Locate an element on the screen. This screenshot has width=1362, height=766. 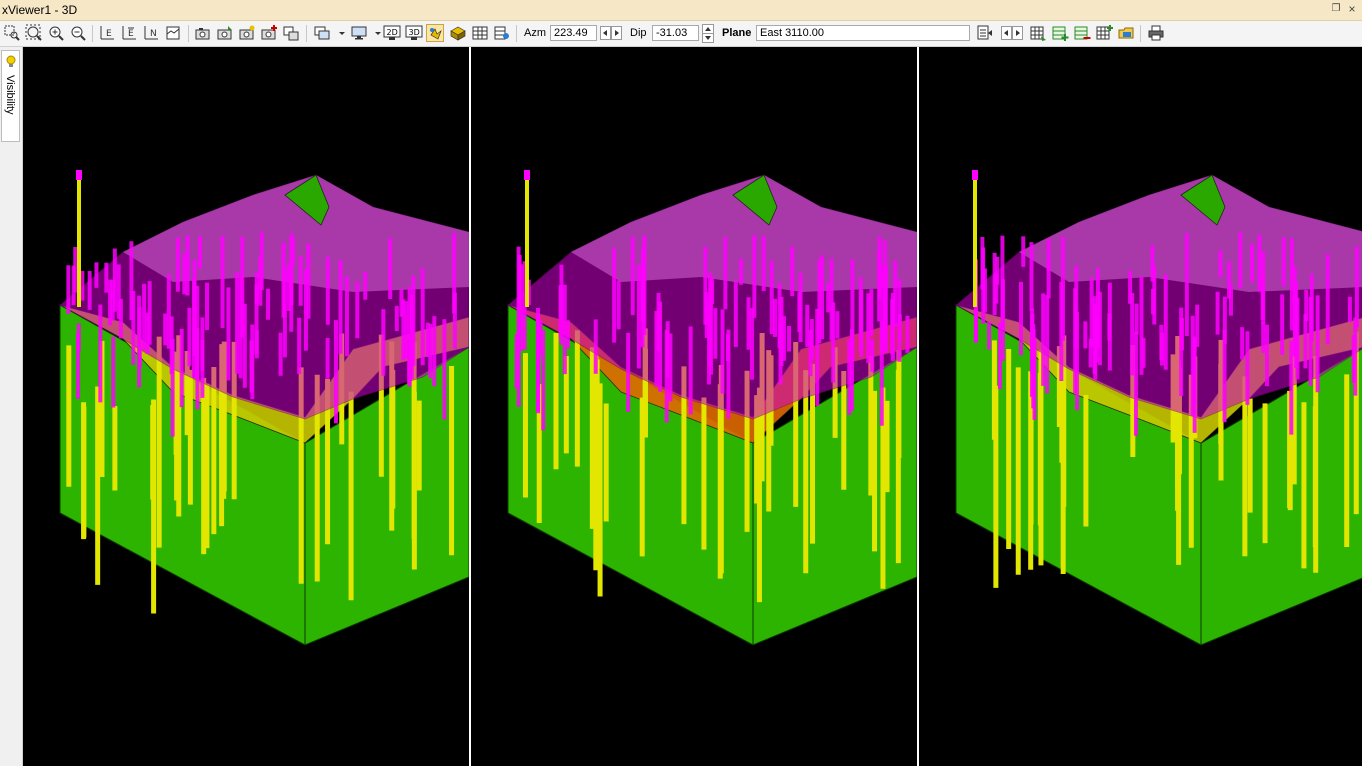
sidebar: Visibility is located at coordinates (11, 406).